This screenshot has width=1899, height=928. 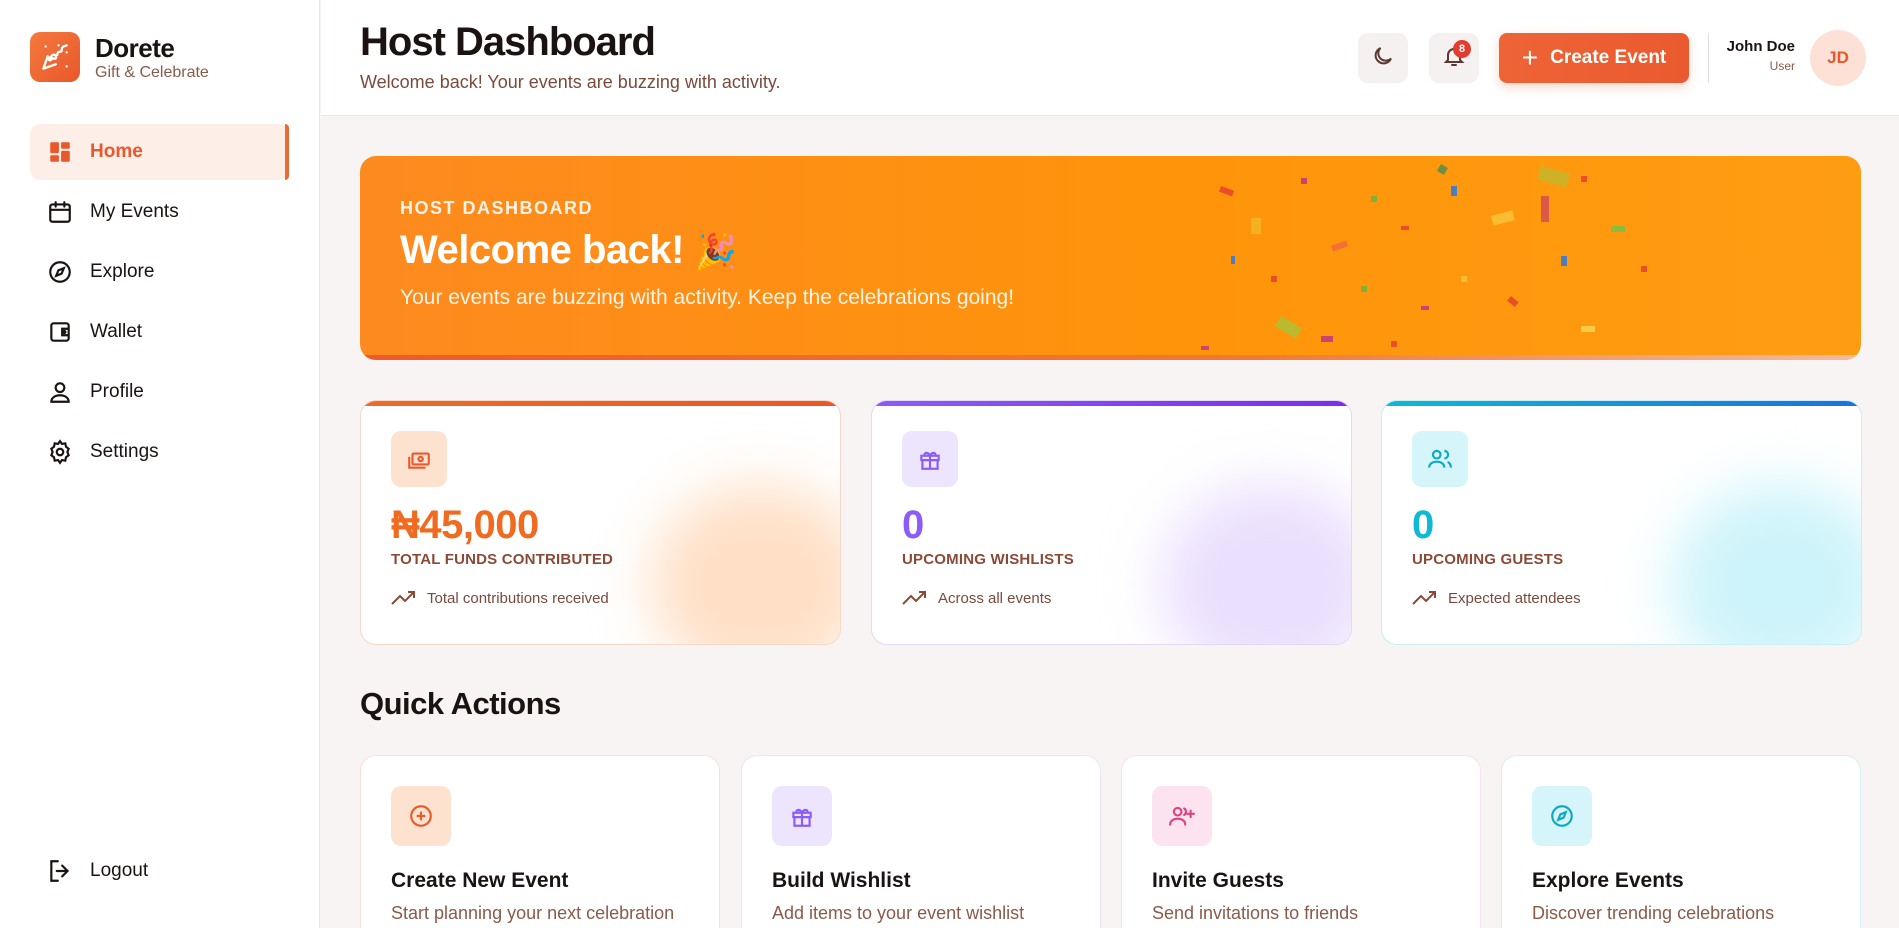 What do you see at coordinates (124, 451) in the screenshot?
I see `sidebar-item-label: Settings` at bounding box center [124, 451].